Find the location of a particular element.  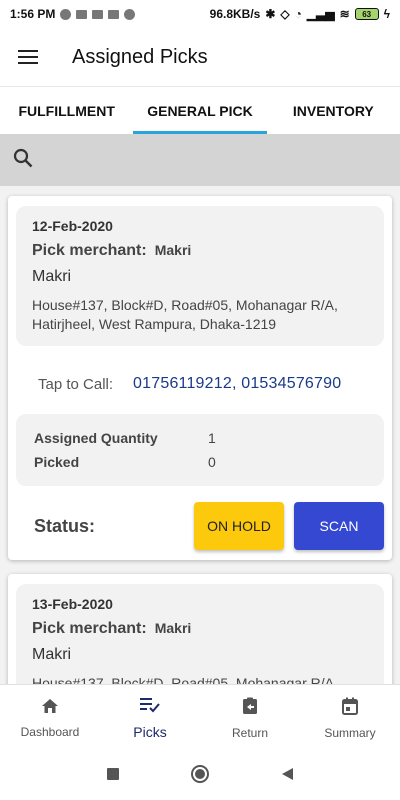

nav-summary: Summary is located at coordinates (350, 718).